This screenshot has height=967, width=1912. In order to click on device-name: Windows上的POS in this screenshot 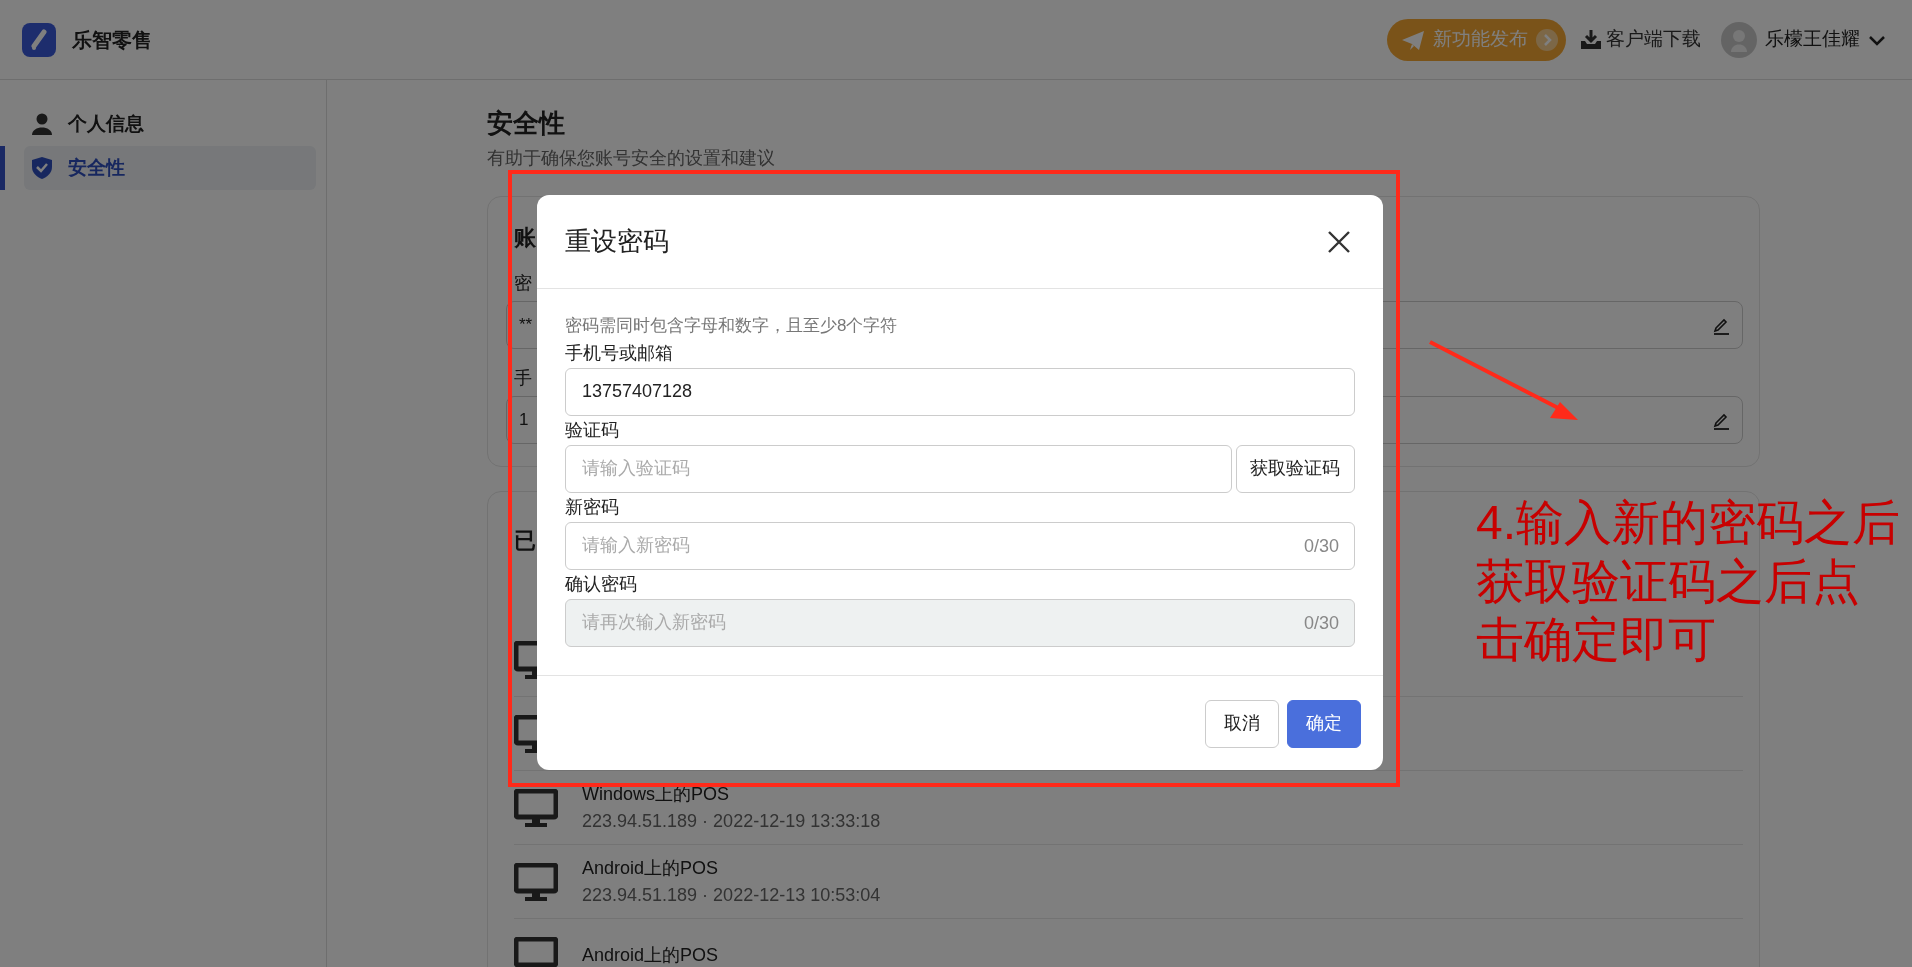, I will do `click(656, 794)`.